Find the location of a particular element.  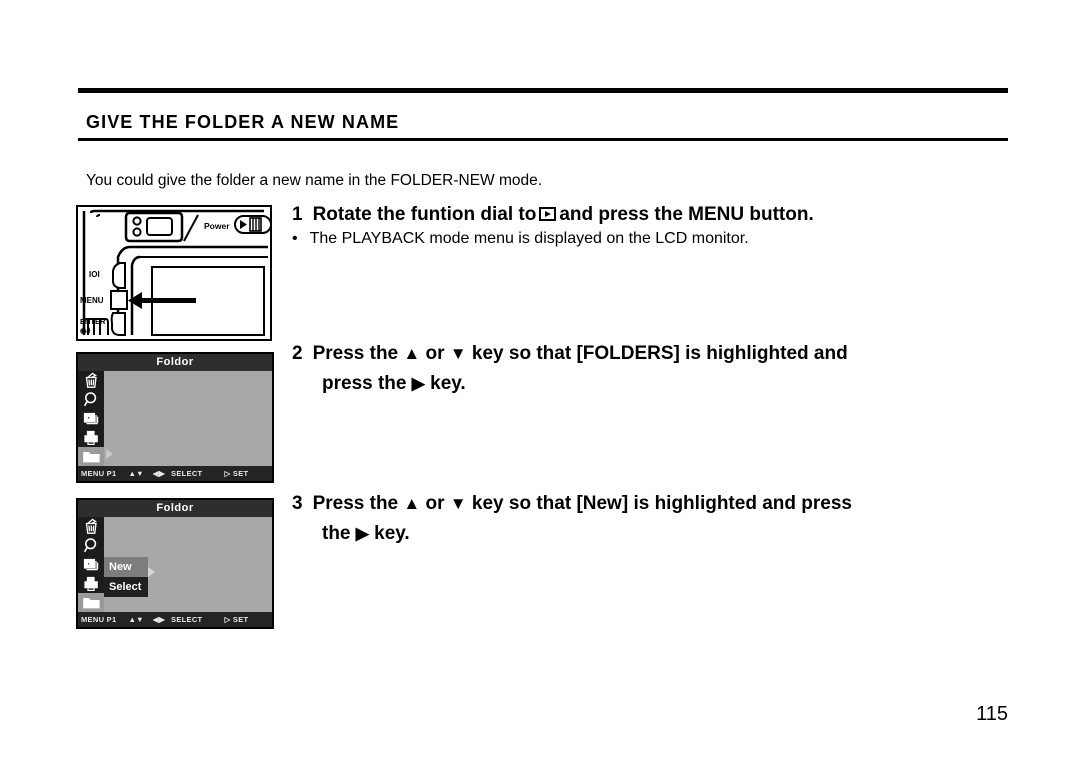

step-1-number: 1 is located at coordinates (297, 214).